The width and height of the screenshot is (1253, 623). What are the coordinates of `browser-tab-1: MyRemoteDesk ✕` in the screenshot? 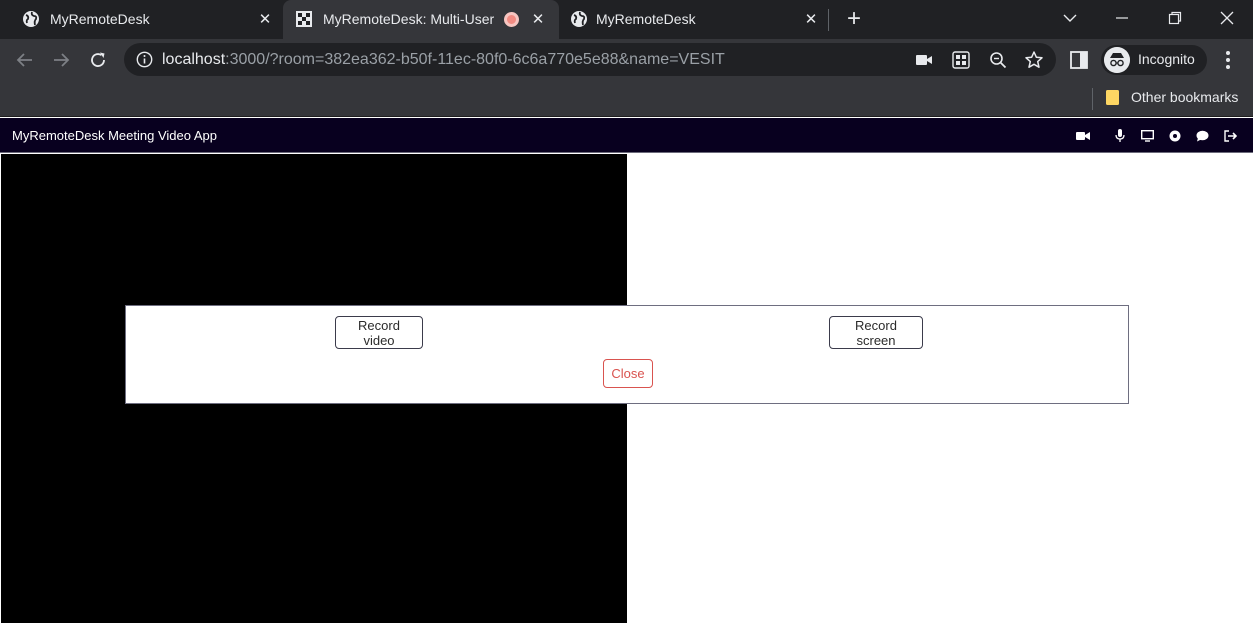 It's located at (141, 19).